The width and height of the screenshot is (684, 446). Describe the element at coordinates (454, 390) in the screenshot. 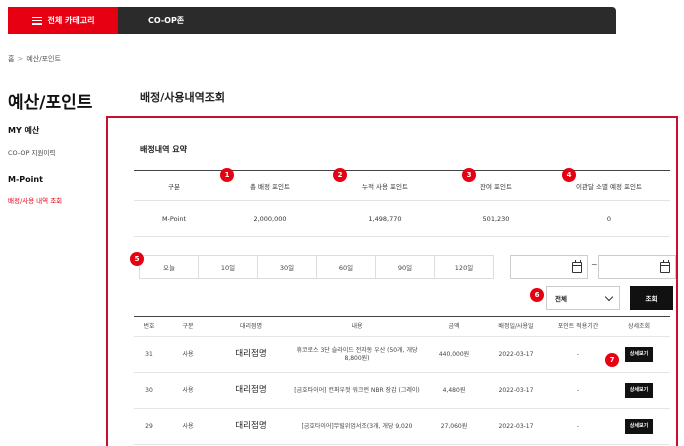

I see `row-amount: 4,480원` at that location.